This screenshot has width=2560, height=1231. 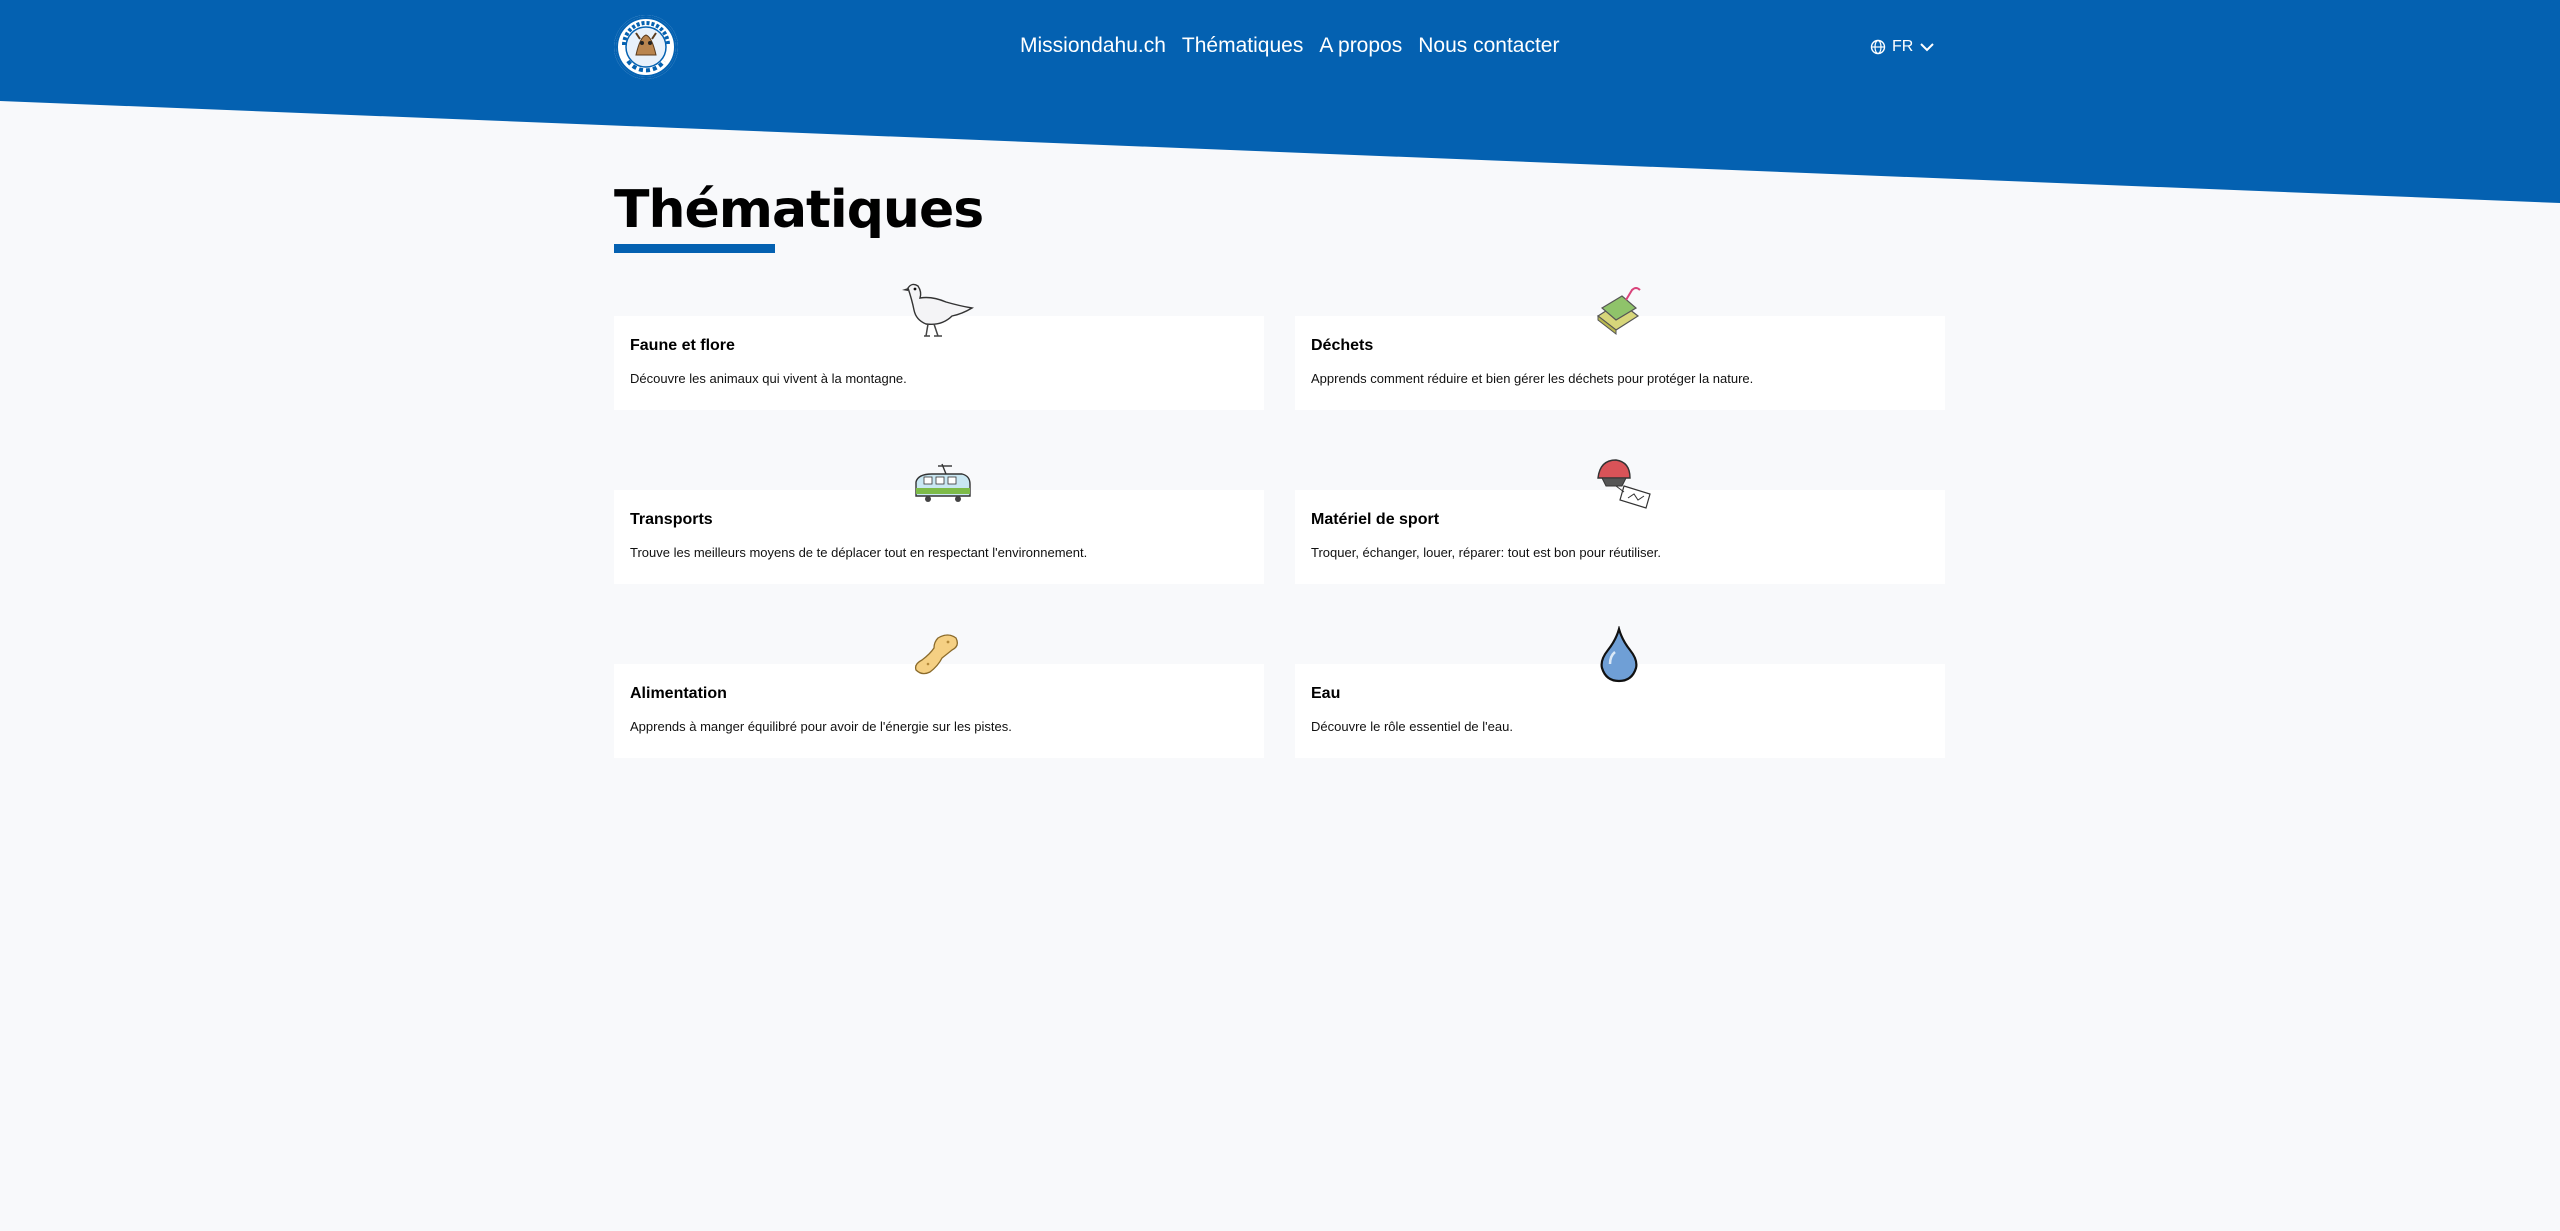 I want to click on globe-icon, so click(x=1878, y=47).